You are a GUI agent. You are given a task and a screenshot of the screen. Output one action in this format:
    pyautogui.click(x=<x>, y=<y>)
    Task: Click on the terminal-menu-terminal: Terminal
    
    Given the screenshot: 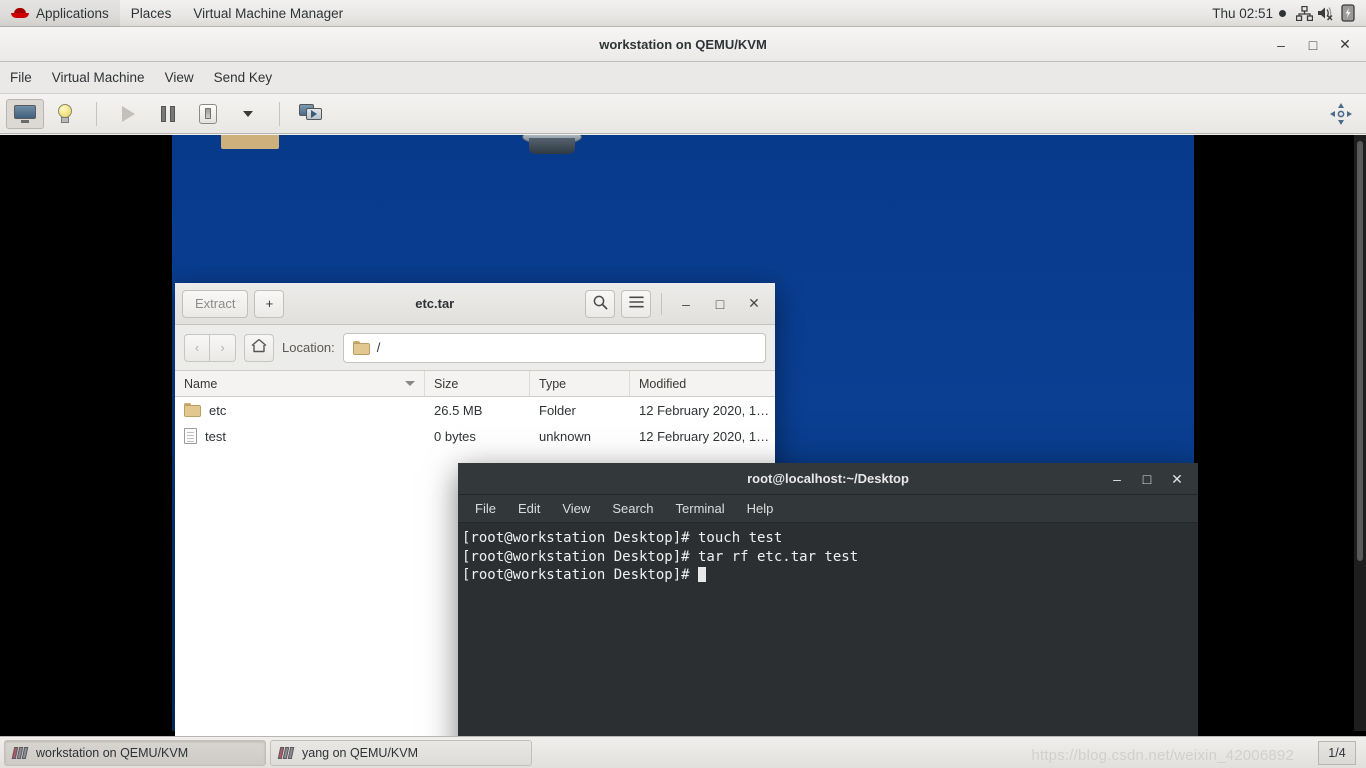 What is the action you would take?
    pyautogui.click(x=700, y=509)
    